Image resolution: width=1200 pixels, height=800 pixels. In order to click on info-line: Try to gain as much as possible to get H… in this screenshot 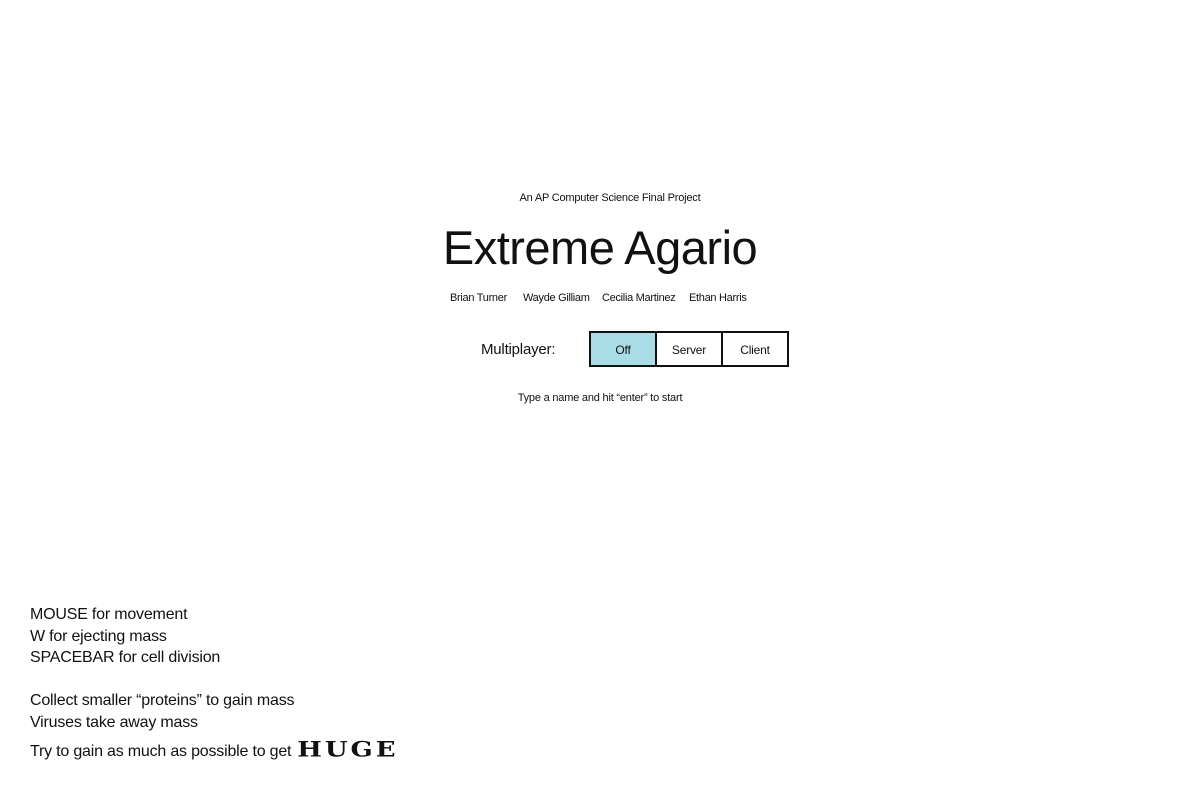, I will do `click(214, 750)`.